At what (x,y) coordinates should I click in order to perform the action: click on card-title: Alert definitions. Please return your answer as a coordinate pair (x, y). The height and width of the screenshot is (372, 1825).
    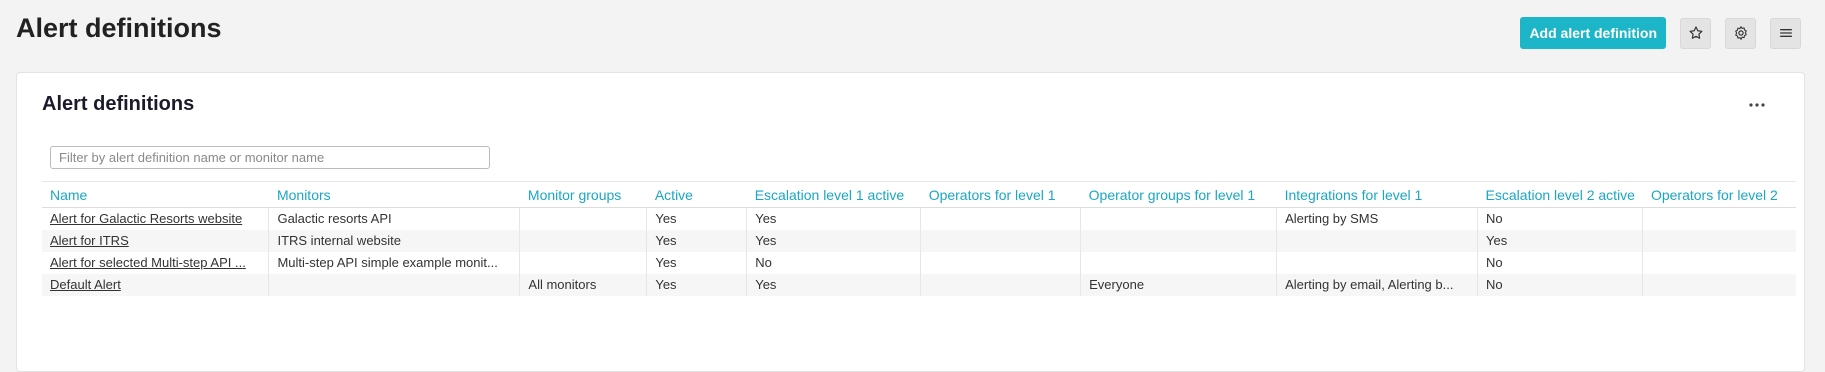
    Looking at the image, I should click on (118, 104).